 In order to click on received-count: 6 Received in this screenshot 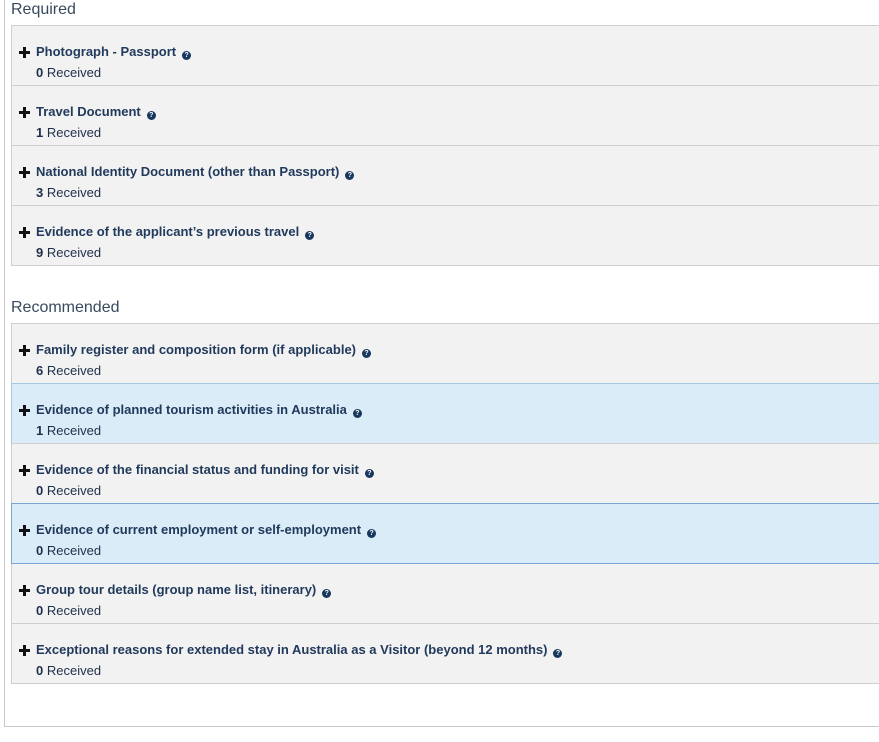, I will do `click(69, 370)`.